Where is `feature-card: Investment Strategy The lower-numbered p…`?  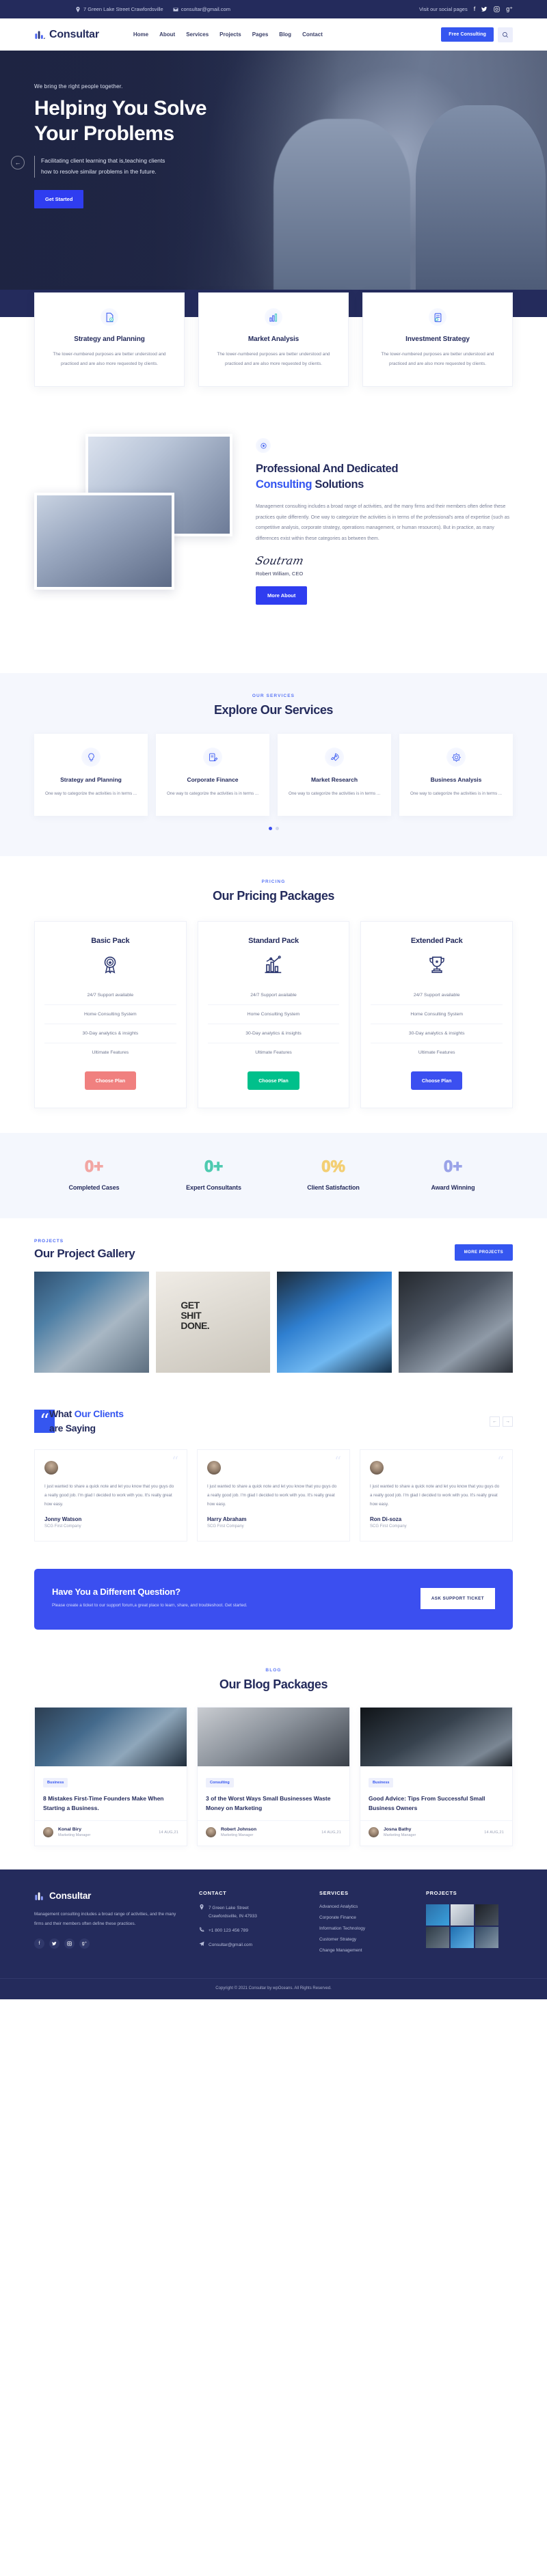 feature-card: Investment Strategy The lower-numbered p… is located at coordinates (437, 339).